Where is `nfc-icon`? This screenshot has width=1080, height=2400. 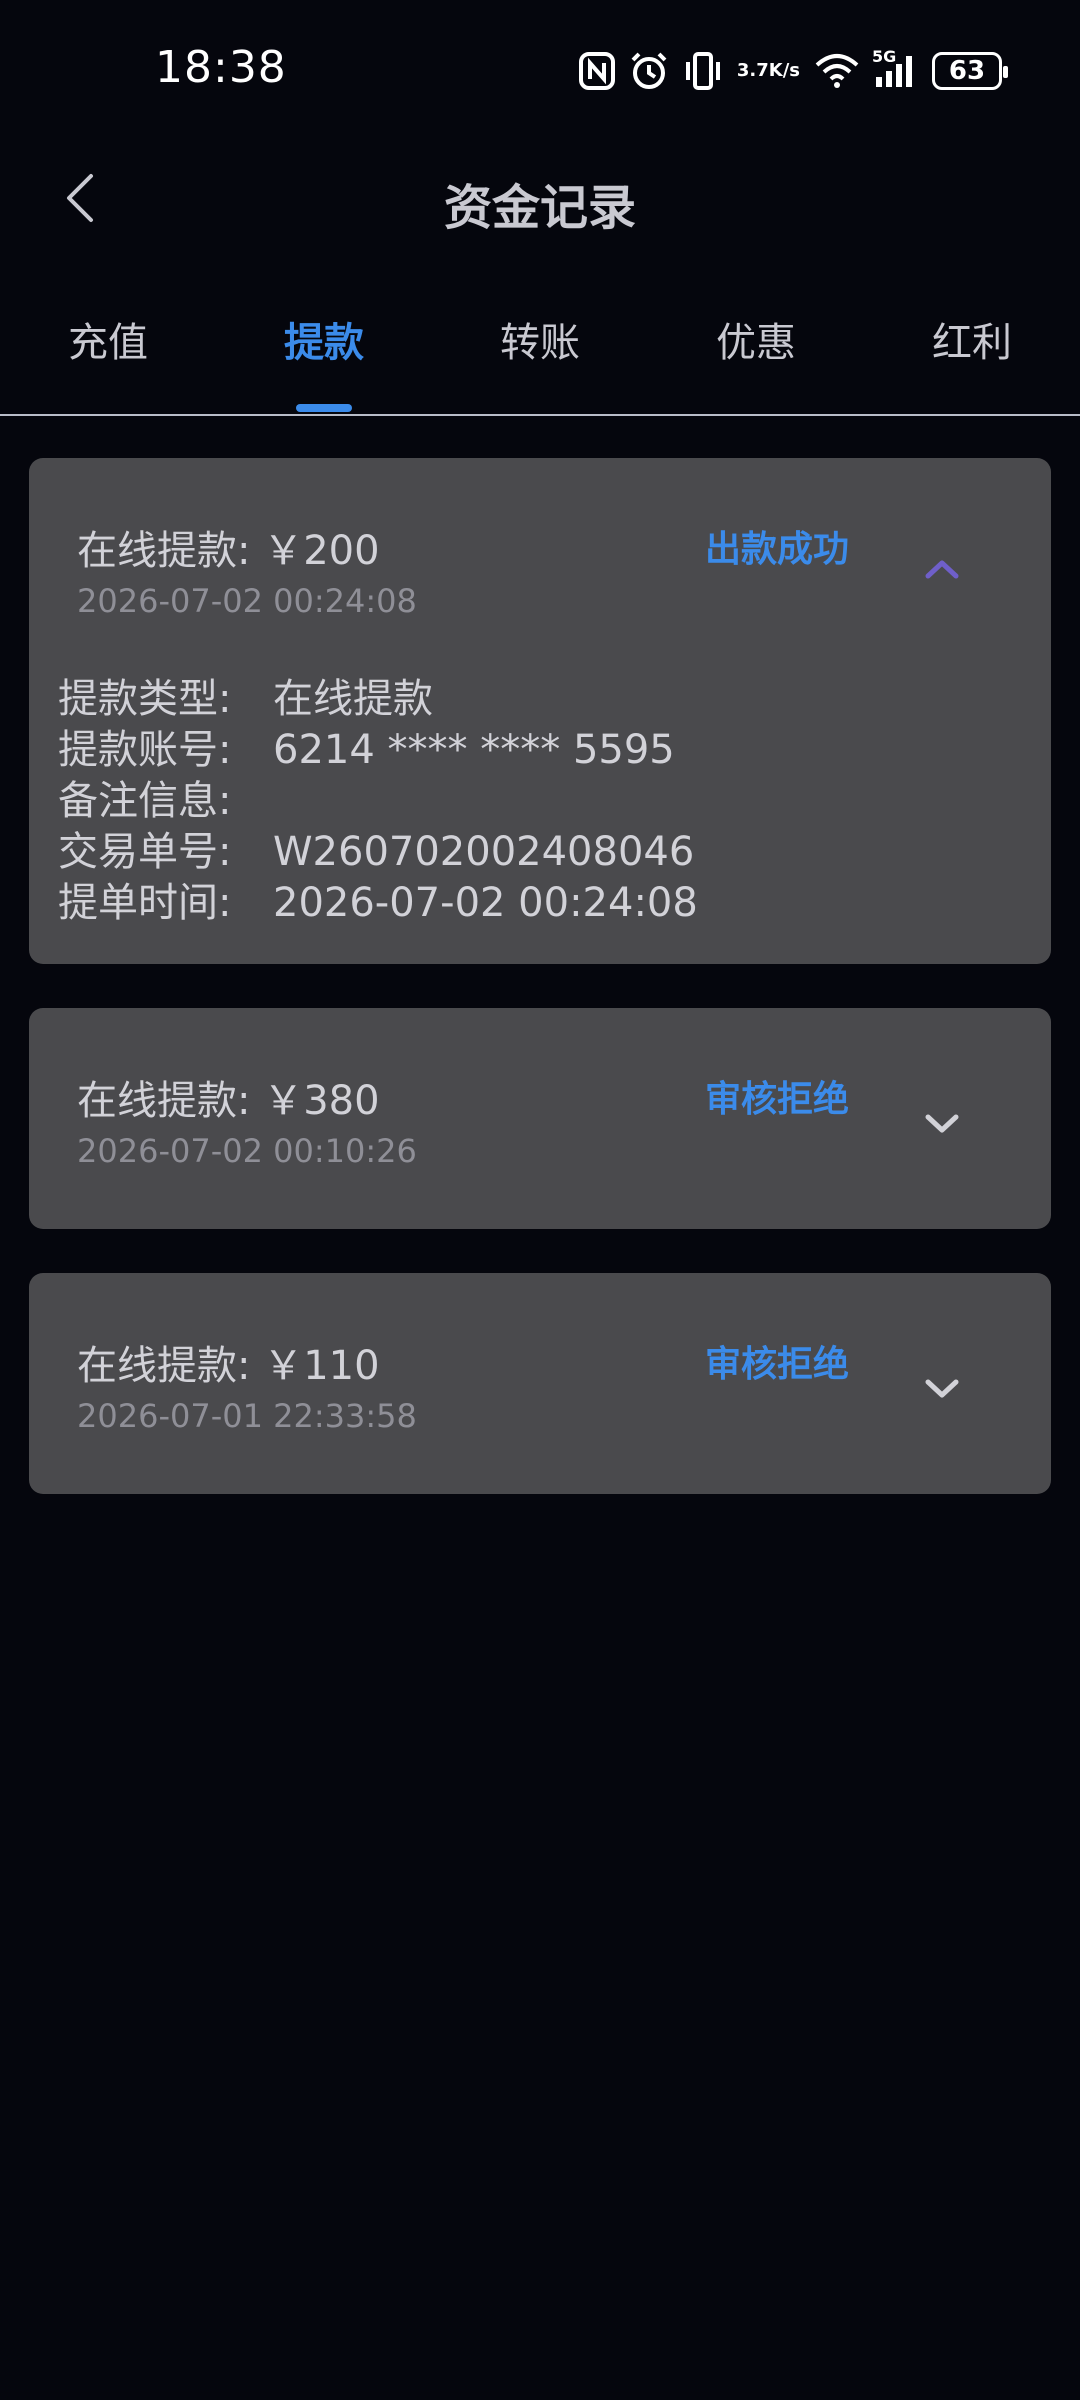
nfc-icon is located at coordinates (596, 71).